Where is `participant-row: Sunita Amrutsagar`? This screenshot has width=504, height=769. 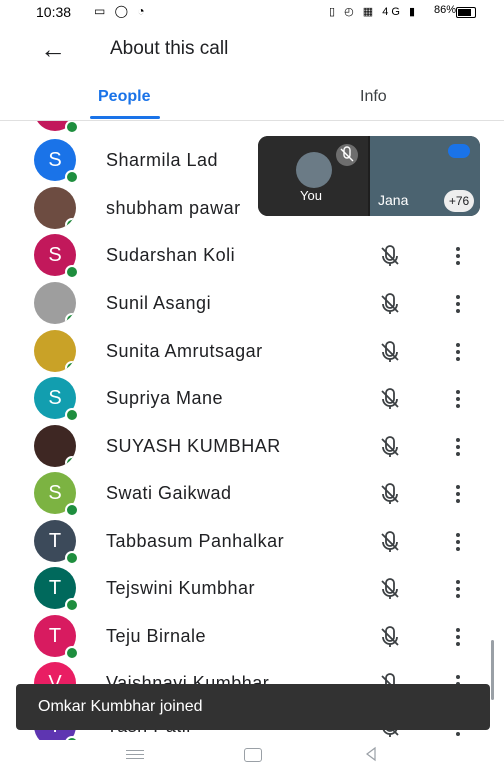
participant-row: Sunita Amrutsagar is located at coordinates (252, 352).